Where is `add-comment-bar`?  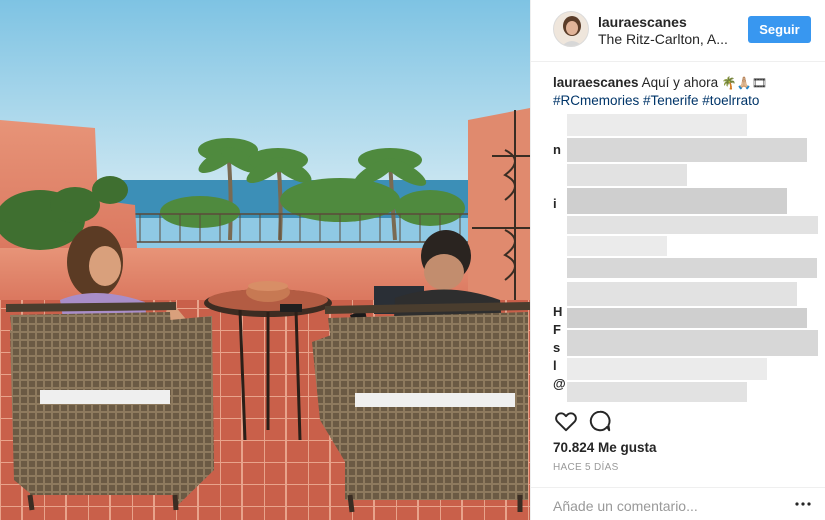 add-comment-bar is located at coordinates (678, 503).